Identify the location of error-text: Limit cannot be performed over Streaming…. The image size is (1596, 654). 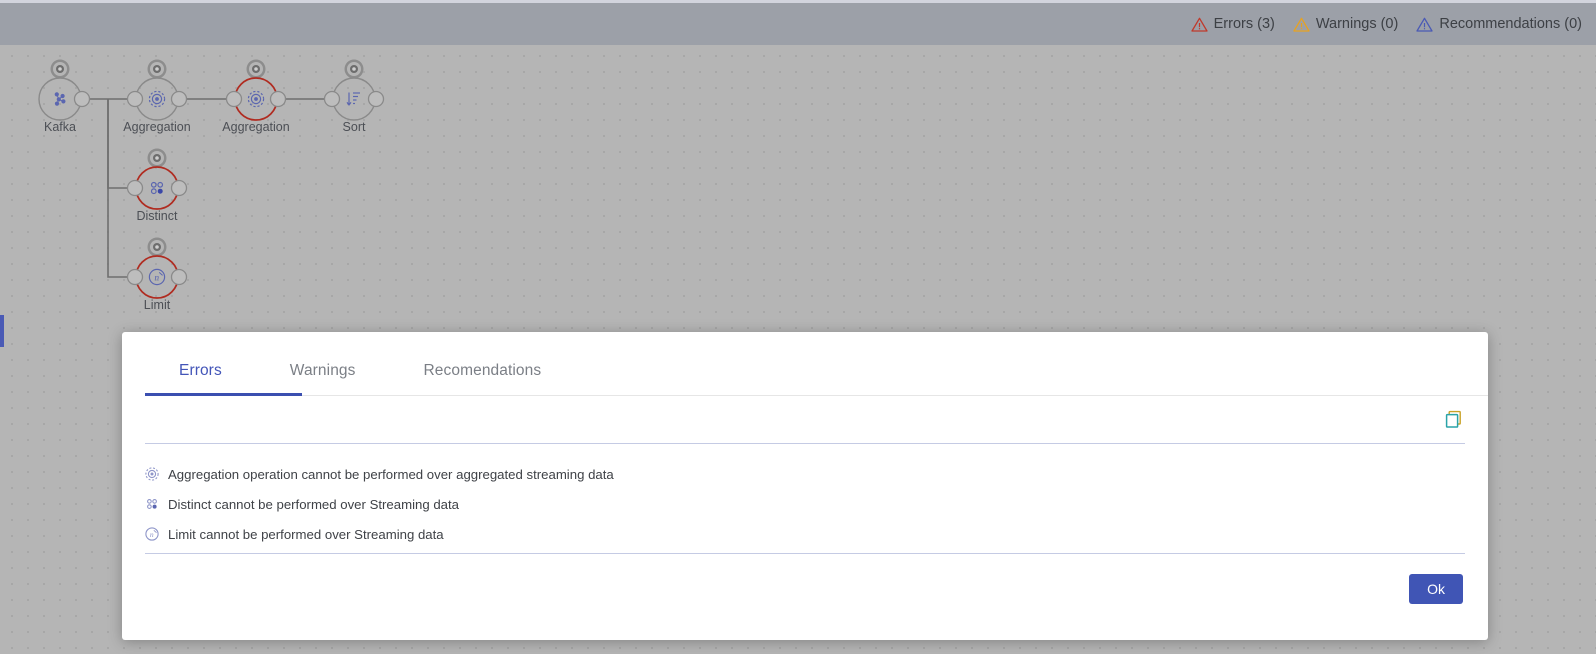
(306, 534).